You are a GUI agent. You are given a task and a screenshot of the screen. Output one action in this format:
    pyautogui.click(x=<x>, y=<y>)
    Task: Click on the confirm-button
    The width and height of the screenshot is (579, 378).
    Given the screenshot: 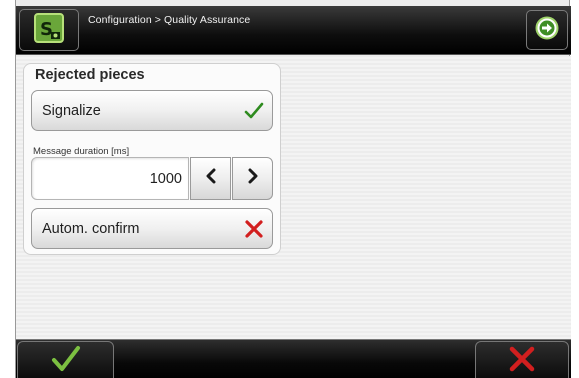 What is the action you would take?
    pyautogui.click(x=65, y=359)
    